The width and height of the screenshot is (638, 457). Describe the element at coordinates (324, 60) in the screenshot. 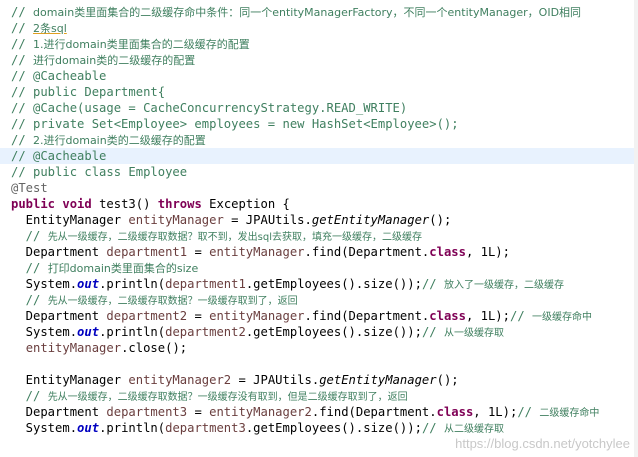

I see `code-line: // 进行domain类的二级缓存的配置` at that location.